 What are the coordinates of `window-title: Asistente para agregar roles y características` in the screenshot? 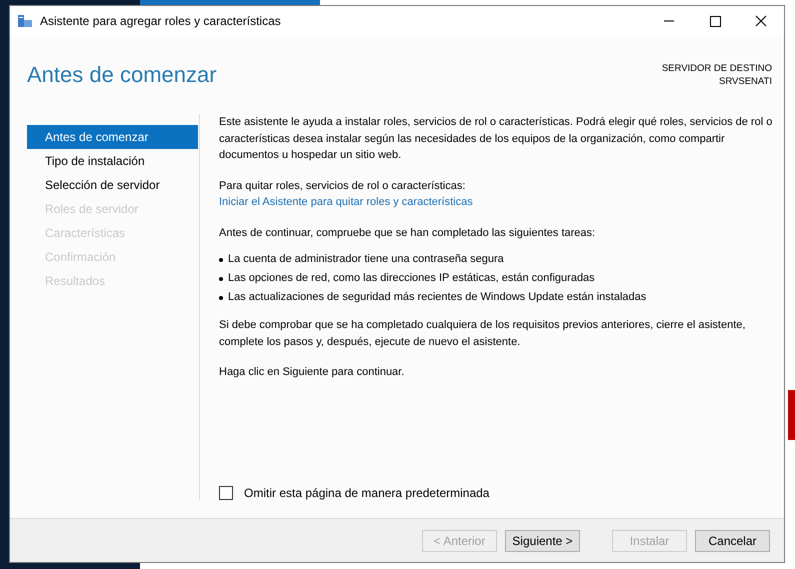 It's located at (160, 21).